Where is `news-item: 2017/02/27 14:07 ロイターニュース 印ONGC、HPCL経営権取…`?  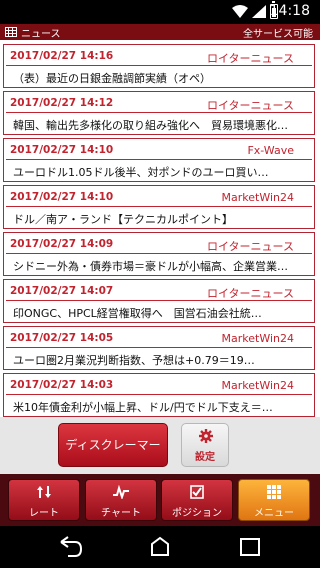
news-item: 2017/02/27 14:07 ロイターニュース 印ONGC、HPCL経営権取… is located at coordinates (159, 301).